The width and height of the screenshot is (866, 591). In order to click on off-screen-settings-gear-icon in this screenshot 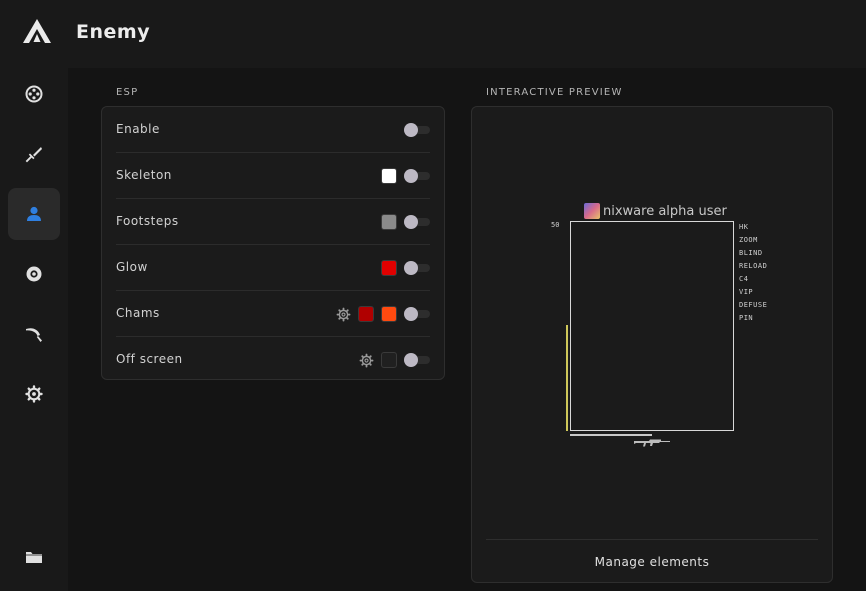, I will do `click(366, 360)`.